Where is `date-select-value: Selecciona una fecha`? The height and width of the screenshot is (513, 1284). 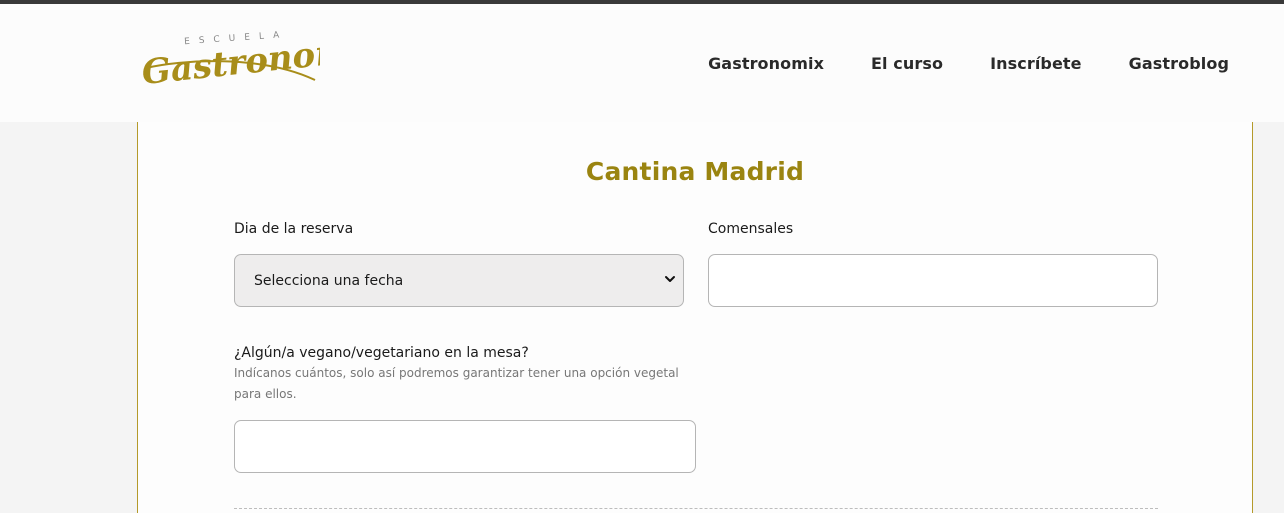
date-select-value: Selecciona una fecha is located at coordinates (329, 280).